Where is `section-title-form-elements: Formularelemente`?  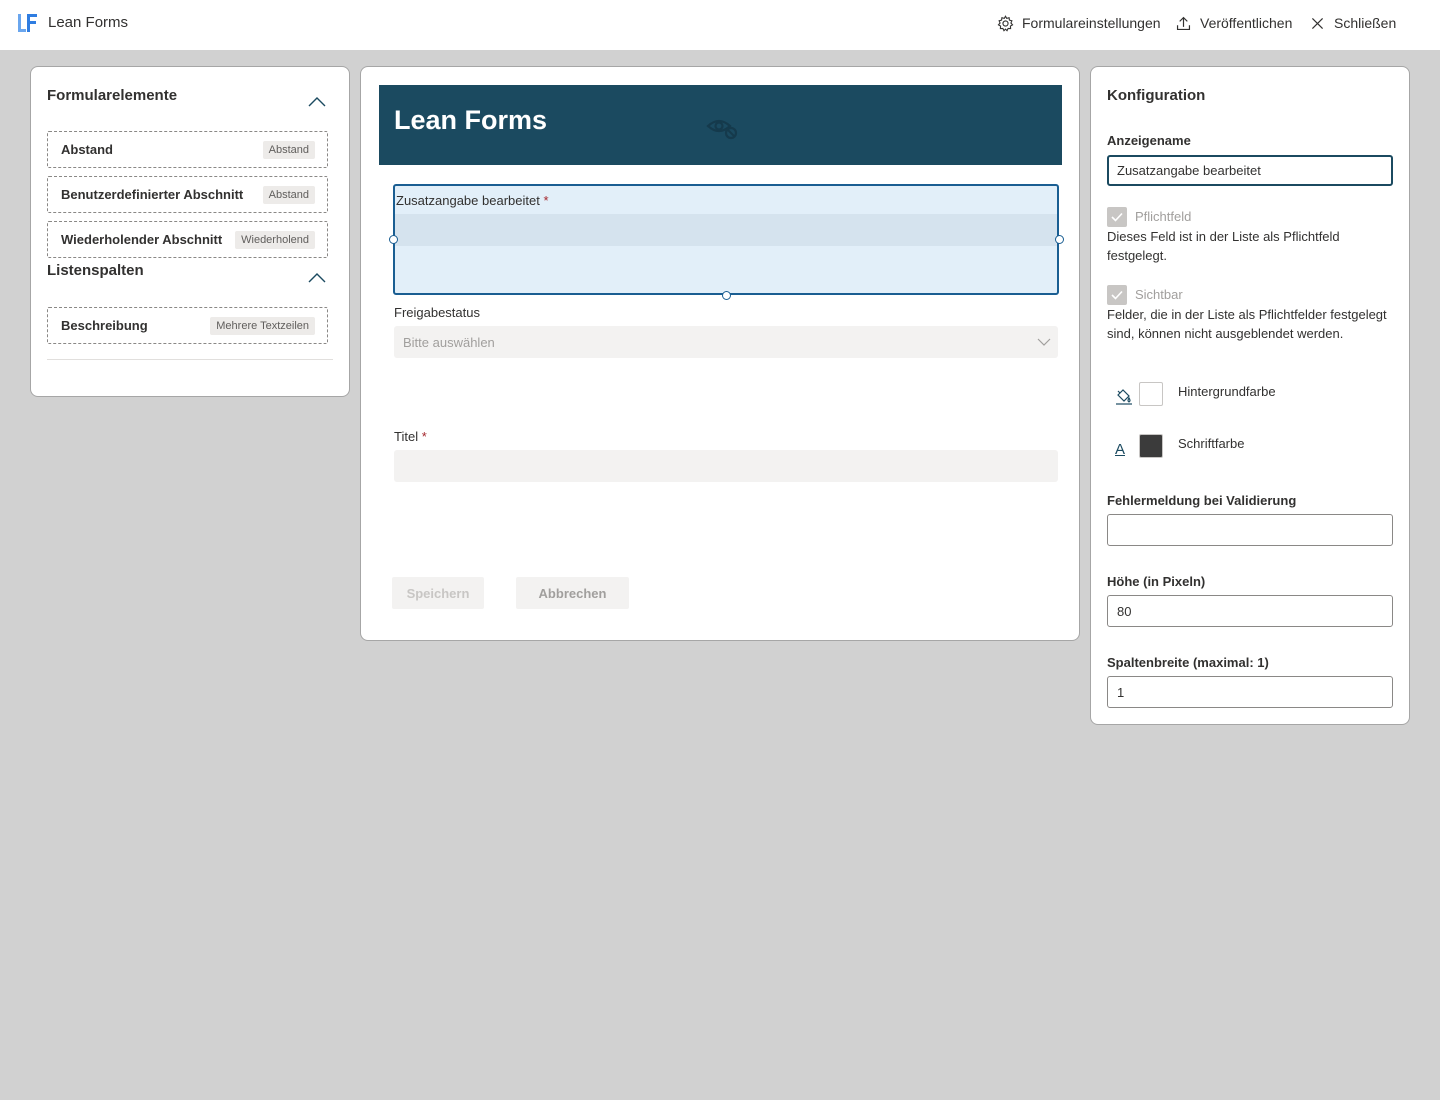
section-title-form-elements: Formularelemente is located at coordinates (112, 95).